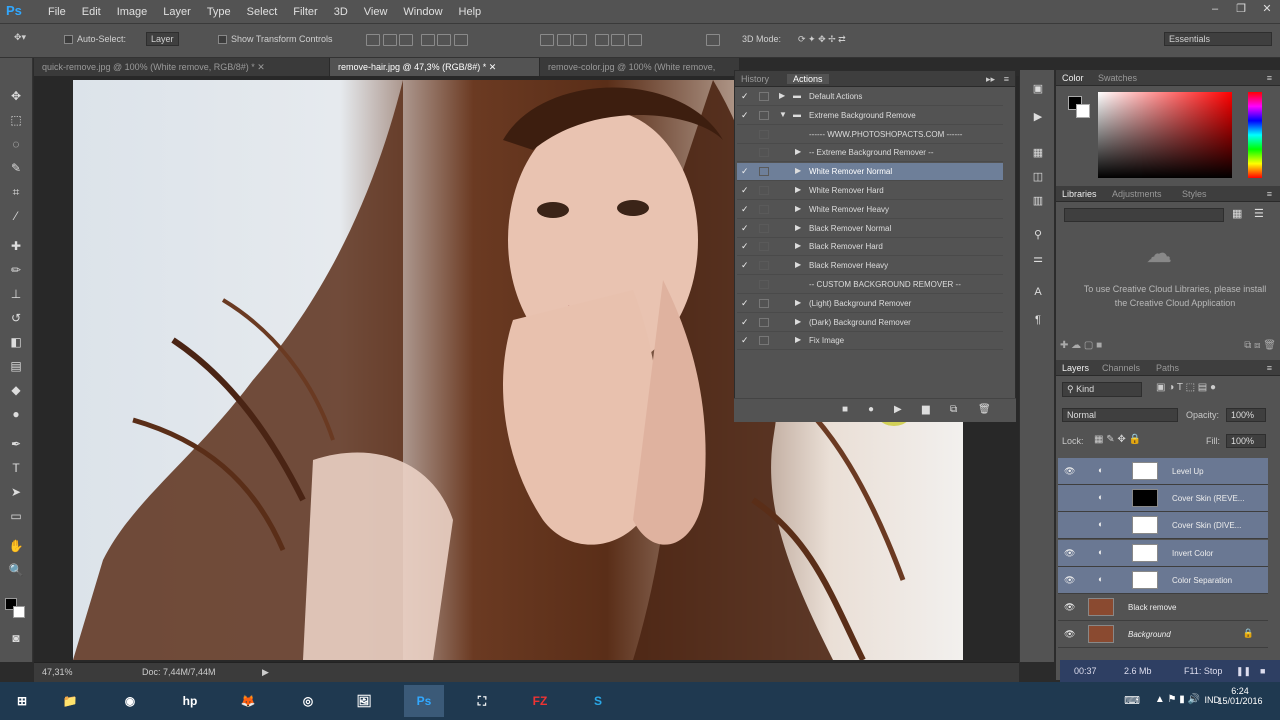 This screenshot has width=1280, height=720. Describe the element at coordinates (1102, 389) in the screenshot. I see `layer-kind-filter: ⚲ Kind` at that location.